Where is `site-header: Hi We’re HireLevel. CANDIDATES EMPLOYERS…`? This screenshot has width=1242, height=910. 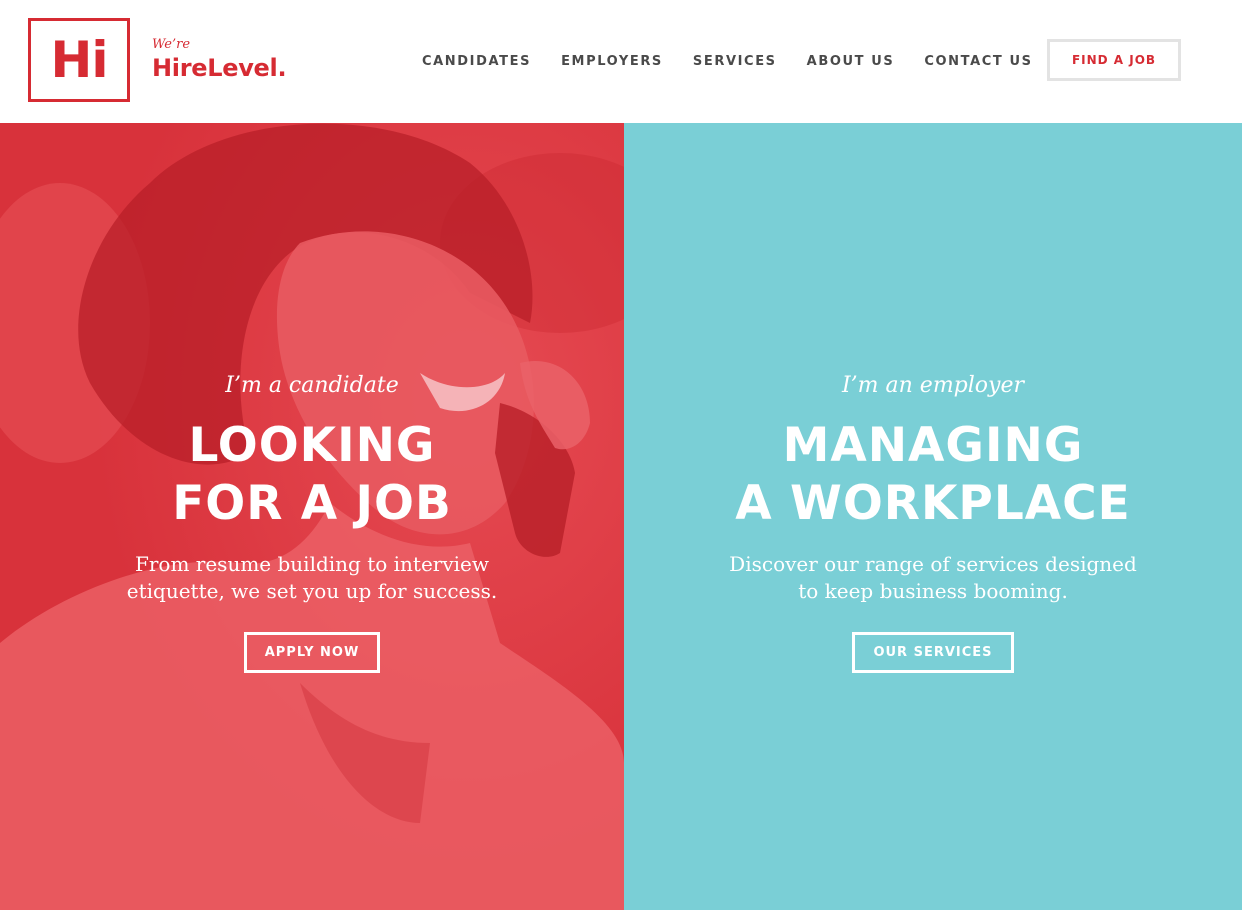 site-header: Hi We’re HireLevel. CANDIDATES EMPLOYERS… is located at coordinates (621, 61).